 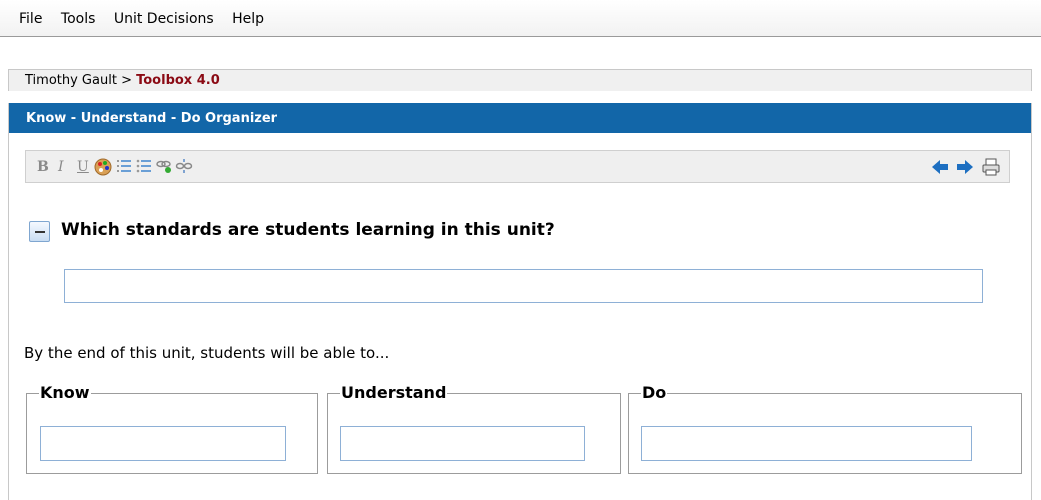 I want to click on breadcrumb: Timothy Gault > Toolbox 4.0, so click(x=520, y=80).